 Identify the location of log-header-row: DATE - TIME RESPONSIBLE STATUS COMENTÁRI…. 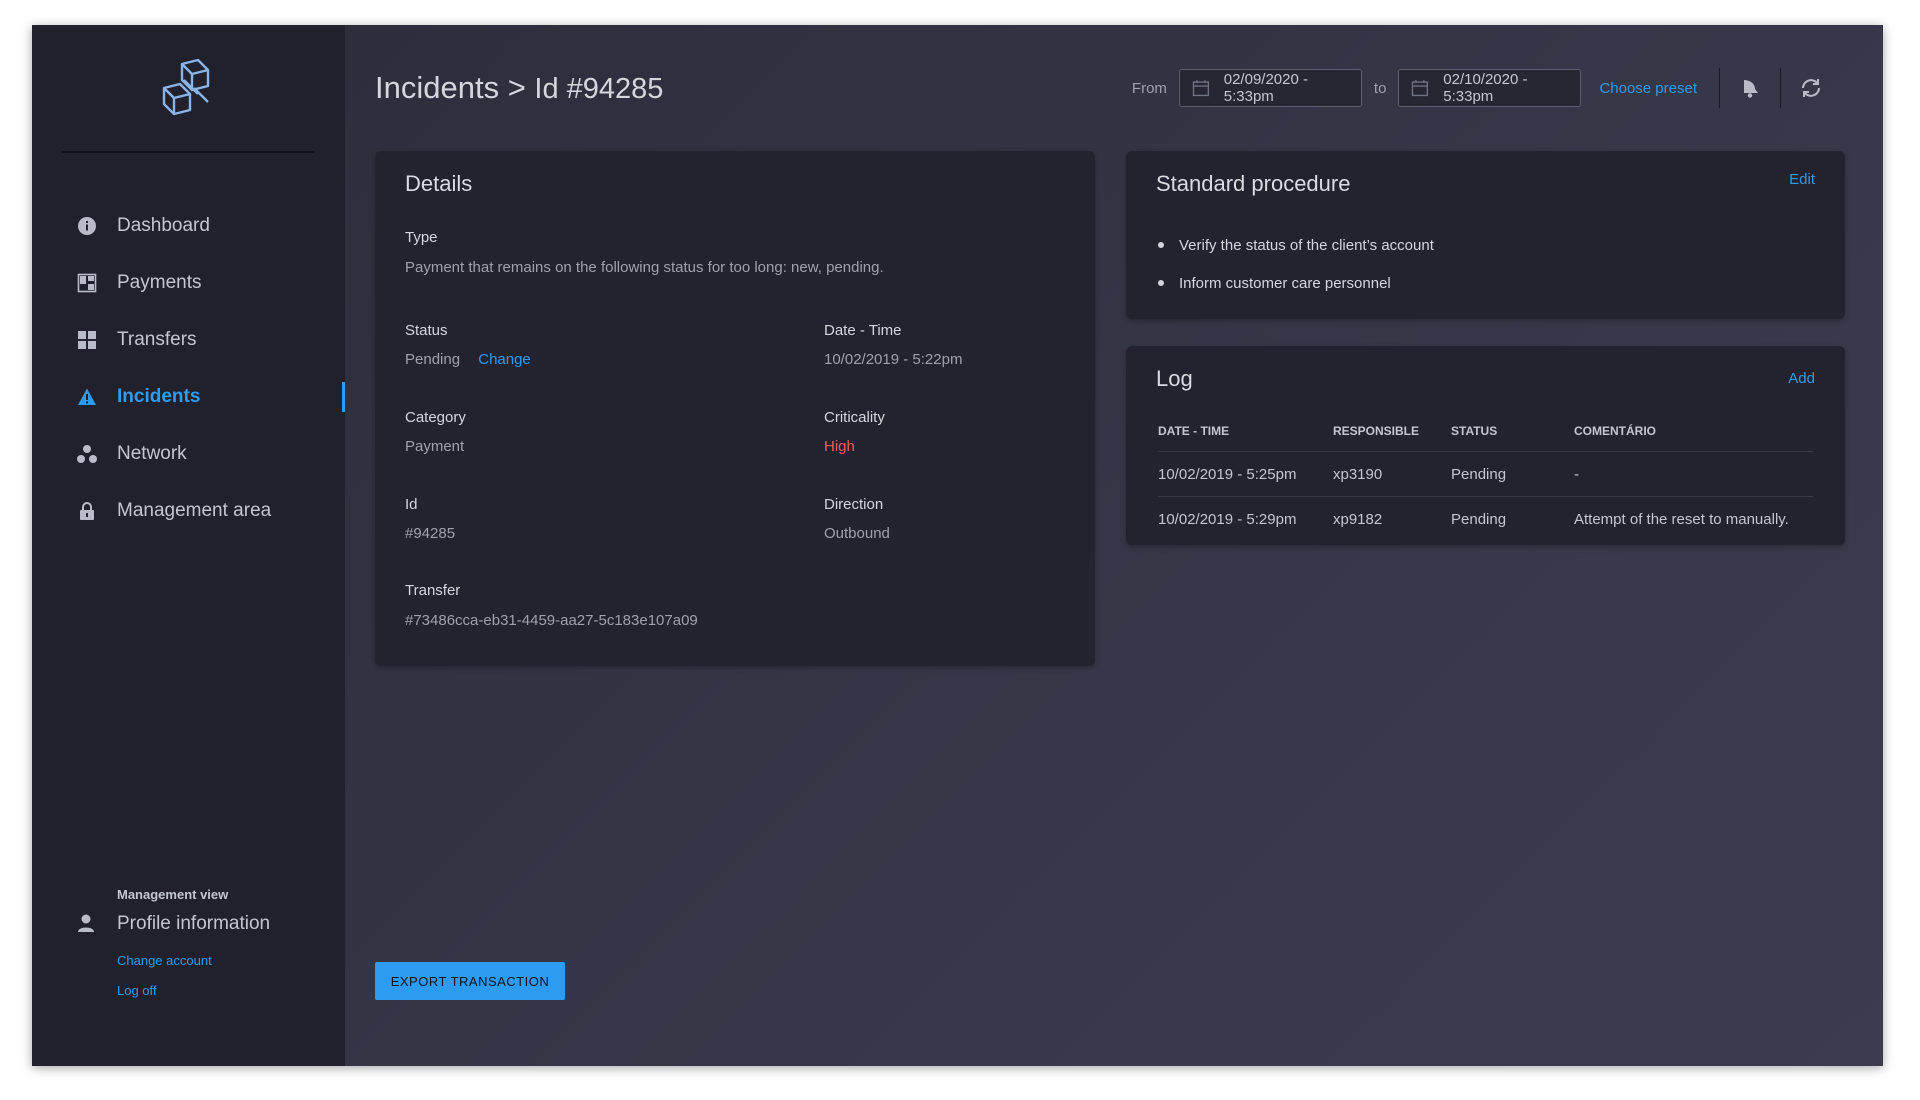
(1485, 431).